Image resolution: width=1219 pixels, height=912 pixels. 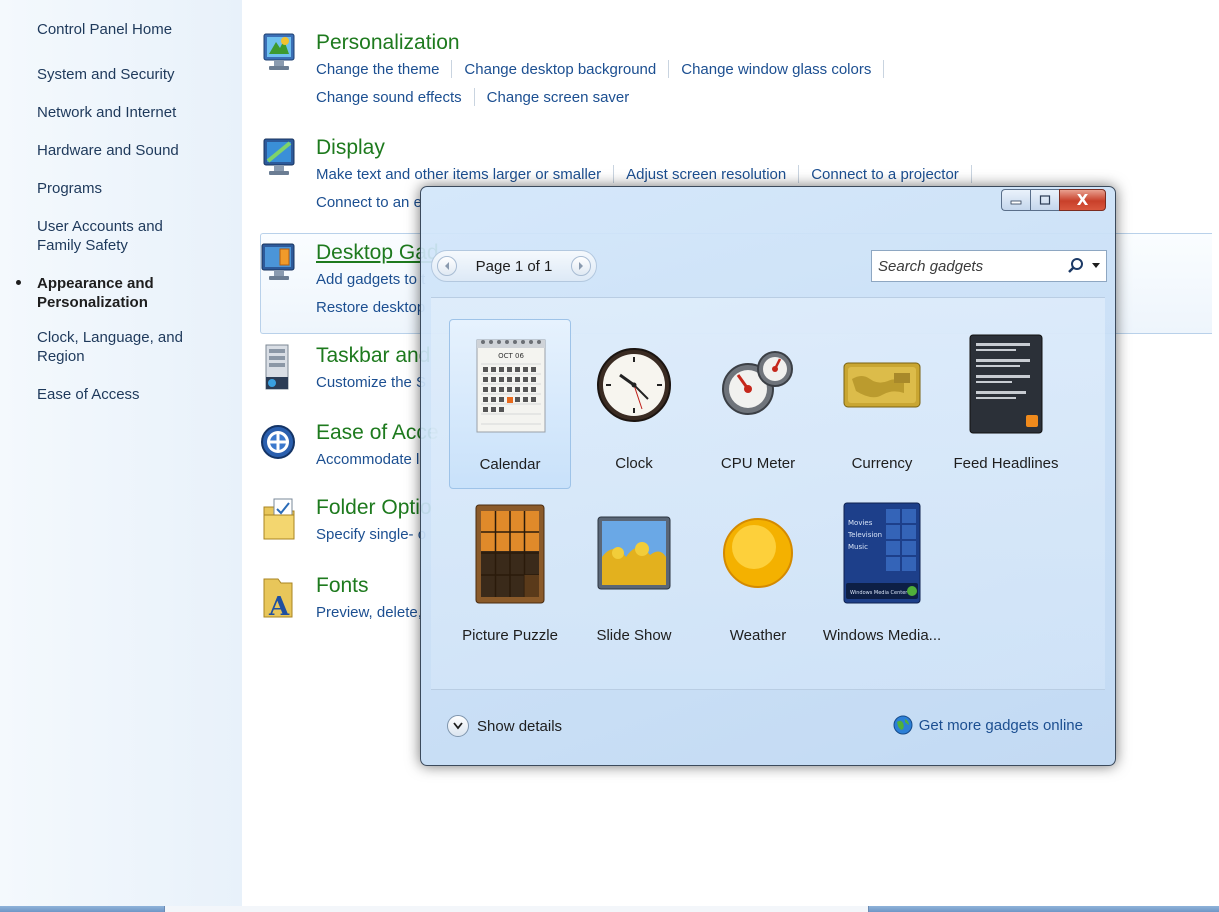 I want to click on category-title-display: Display, so click(x=350, y=148).